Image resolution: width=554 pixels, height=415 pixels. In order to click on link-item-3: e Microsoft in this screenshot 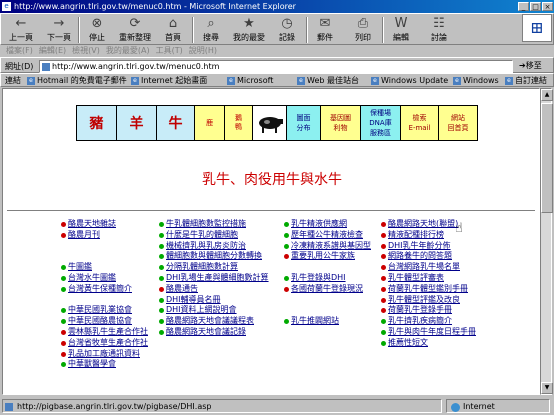, I will do `click(250, 80)`.